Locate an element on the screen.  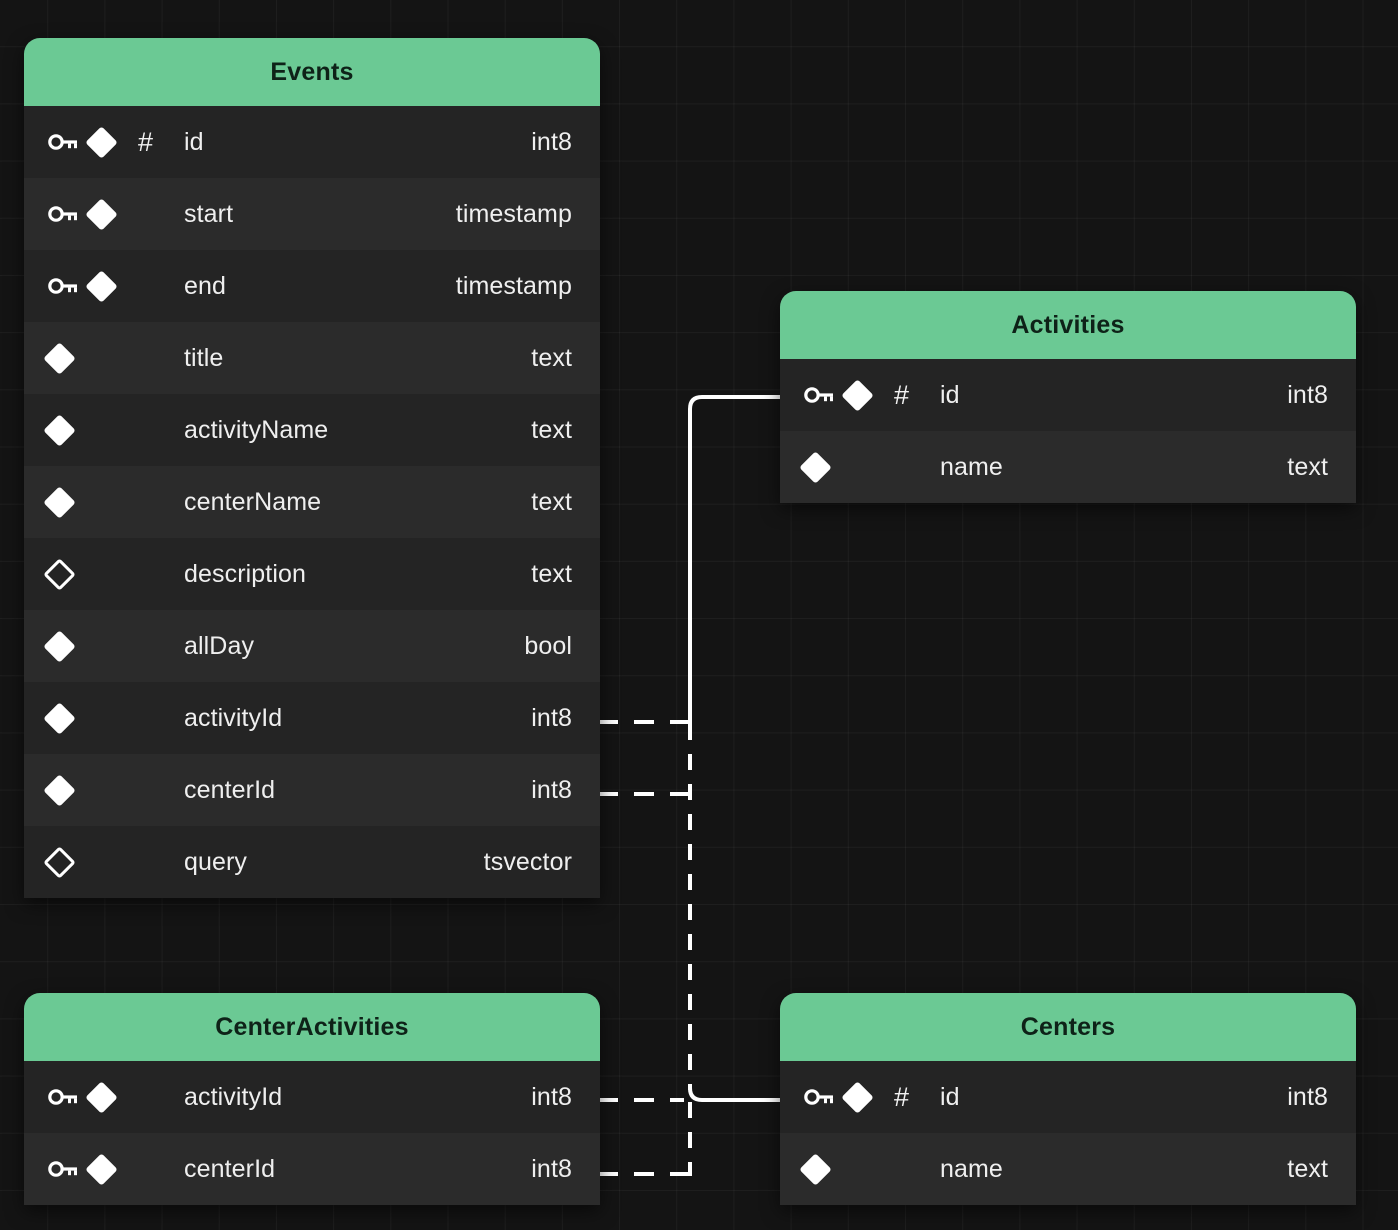
table-header-centeractivities: CenterActivities is located at coordinates (312, 1027).